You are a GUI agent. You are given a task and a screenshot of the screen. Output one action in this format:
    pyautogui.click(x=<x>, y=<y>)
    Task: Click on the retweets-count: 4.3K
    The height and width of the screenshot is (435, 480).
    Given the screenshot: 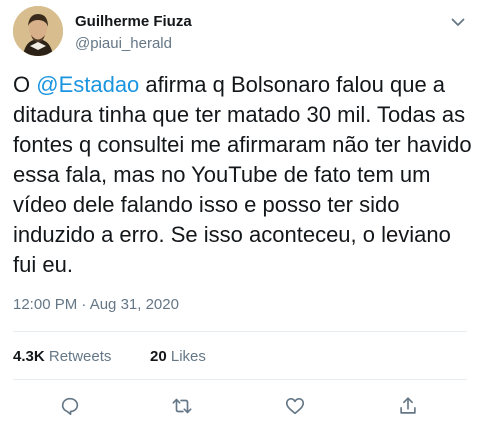 What is the action you would take?
    pyautogui.click(x=29, y=356)
    